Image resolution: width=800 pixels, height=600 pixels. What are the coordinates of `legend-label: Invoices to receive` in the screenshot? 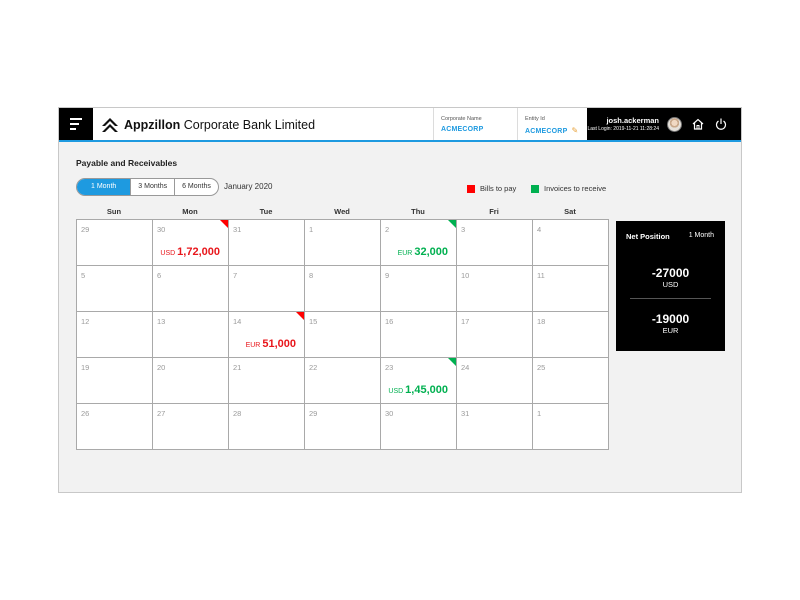 It's located at (575, 188).